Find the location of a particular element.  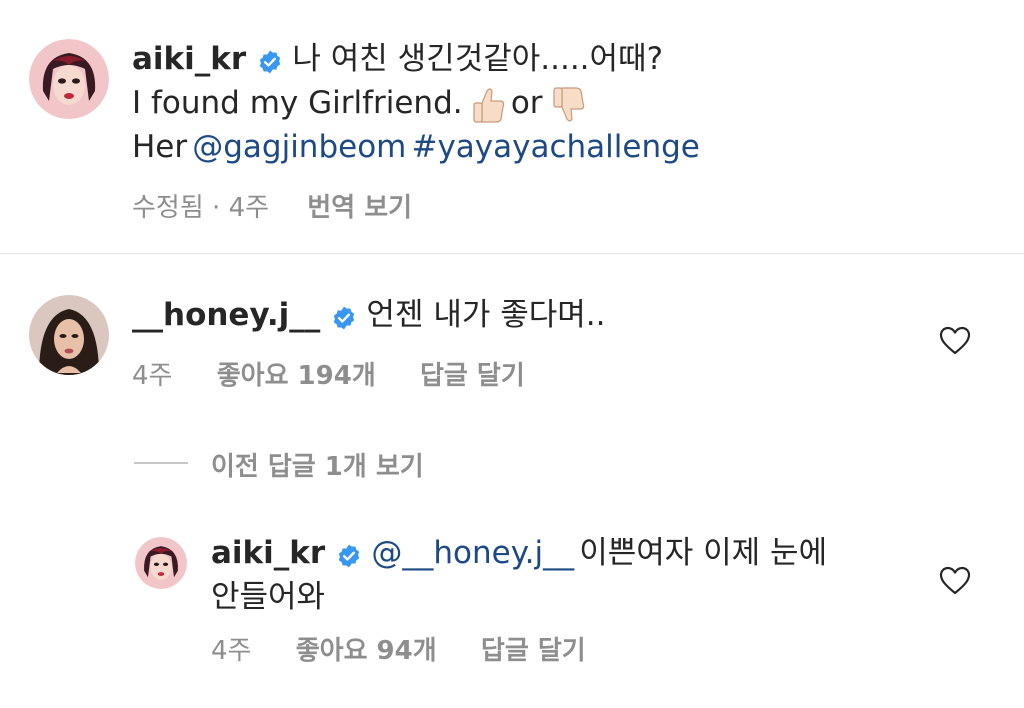

caption-or: or is located at coordinates (526, 103).